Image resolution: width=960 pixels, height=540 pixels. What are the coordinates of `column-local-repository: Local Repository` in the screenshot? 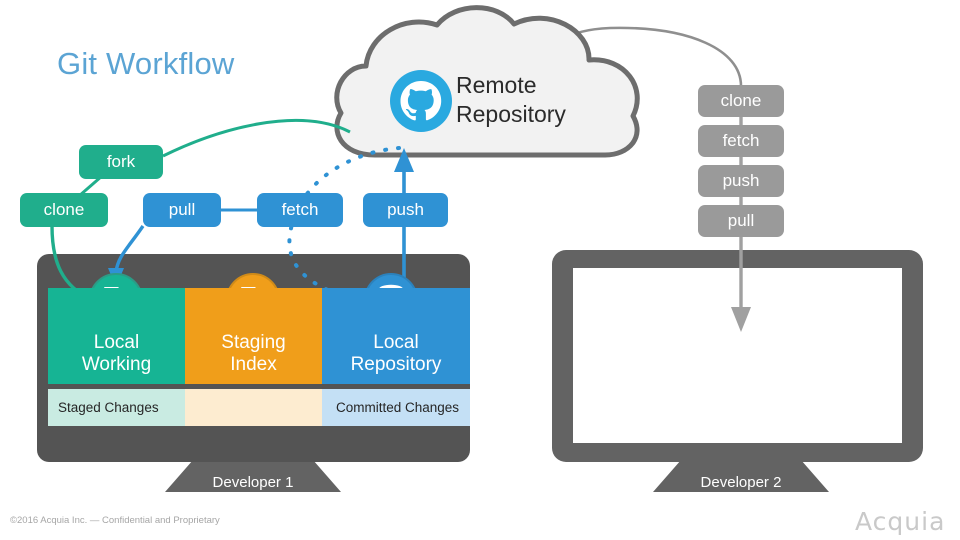 It's located at (396, 336).